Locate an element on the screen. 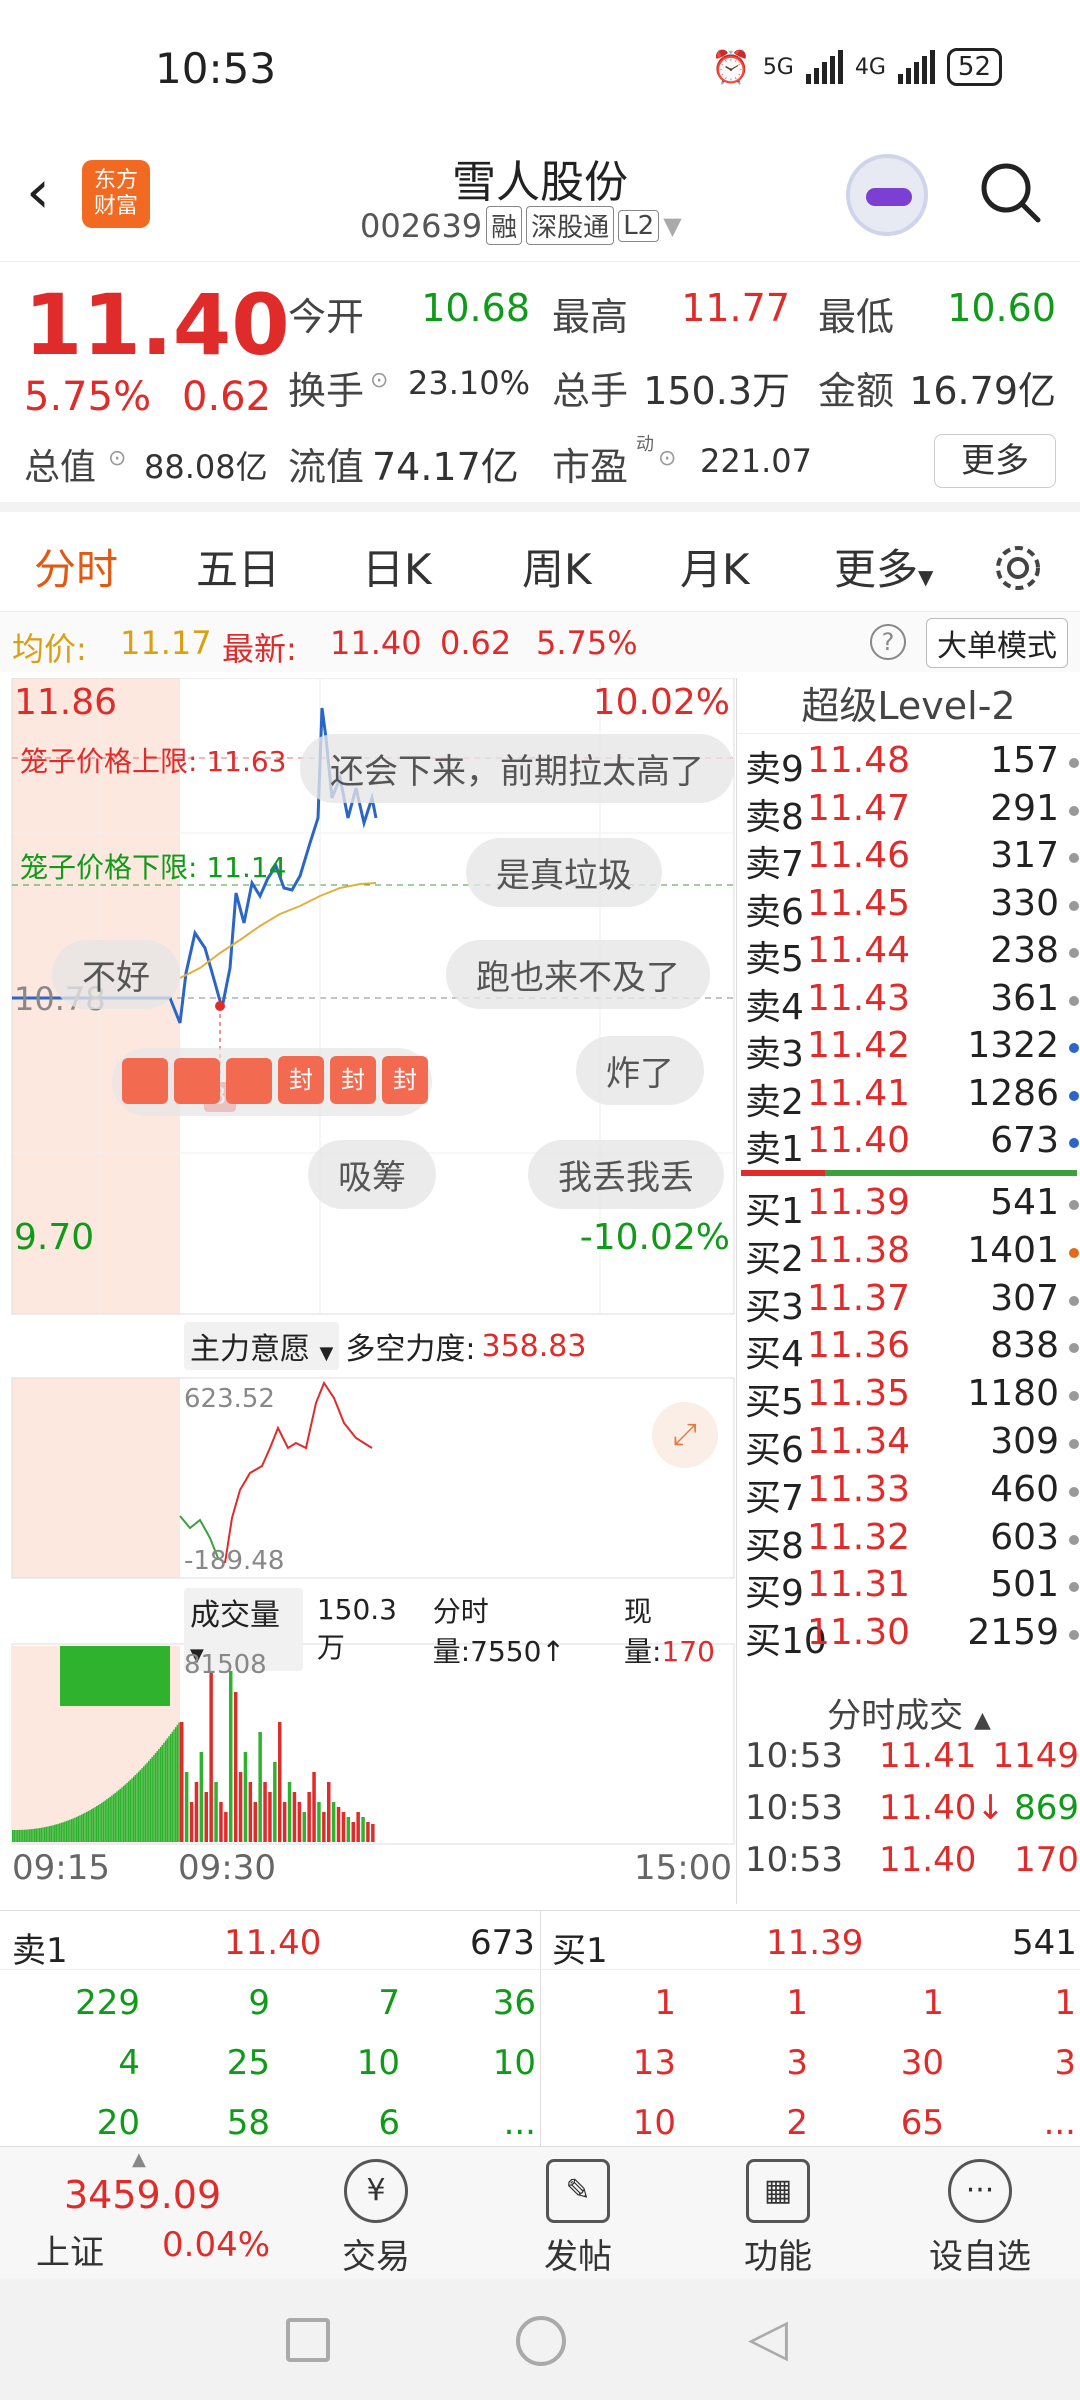  nav-functions: ▦ 功能 is located at coordinates (778, 2218).